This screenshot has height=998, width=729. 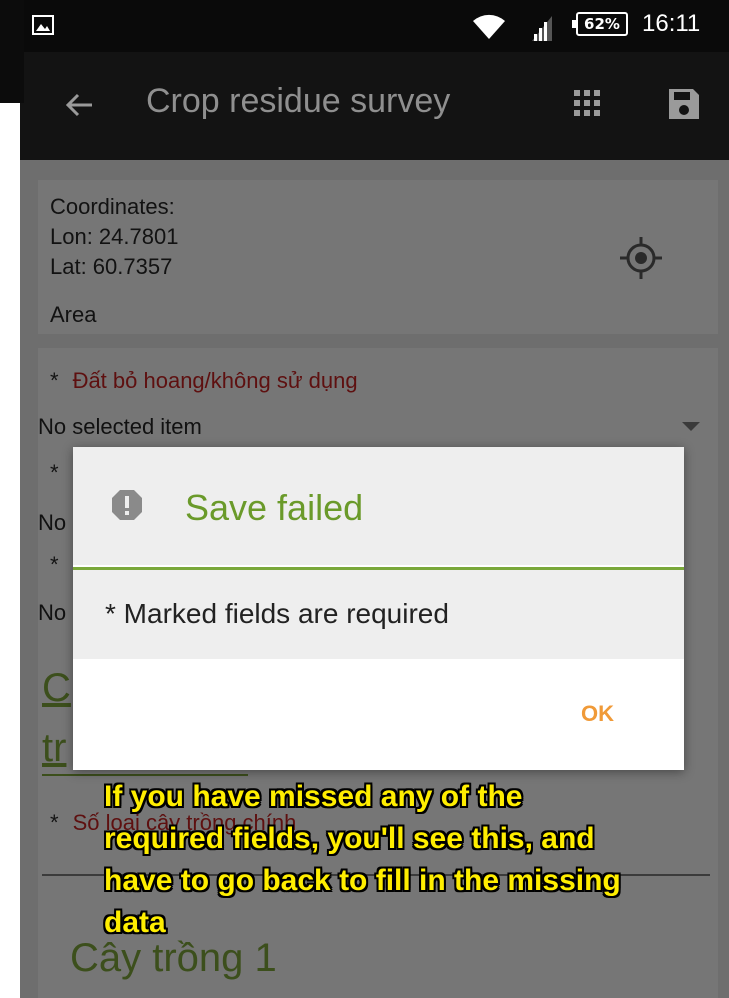 I want to click on caption-line: data, so click(x=135, y=922).